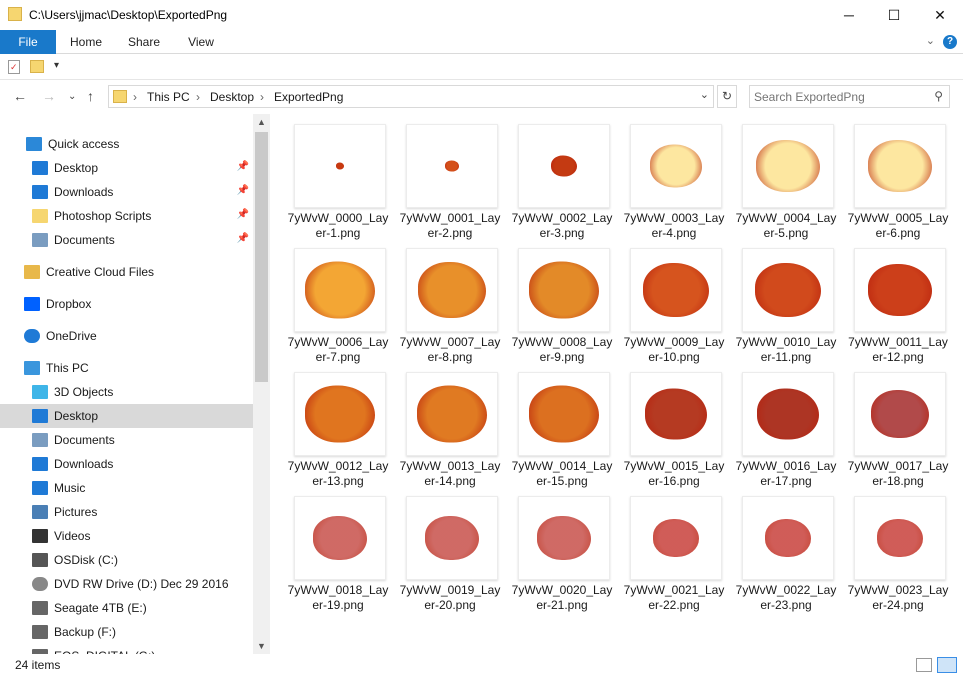  Describe the element at coordinates (126, 560) in the screenshot. I see `sidebar-item: OSDisk (C:)` at that location.